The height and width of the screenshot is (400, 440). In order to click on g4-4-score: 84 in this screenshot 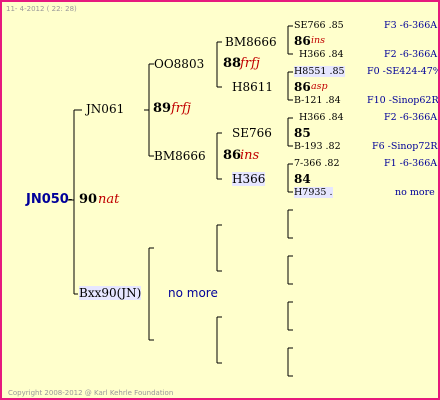, I will do `click(302, 179)`.